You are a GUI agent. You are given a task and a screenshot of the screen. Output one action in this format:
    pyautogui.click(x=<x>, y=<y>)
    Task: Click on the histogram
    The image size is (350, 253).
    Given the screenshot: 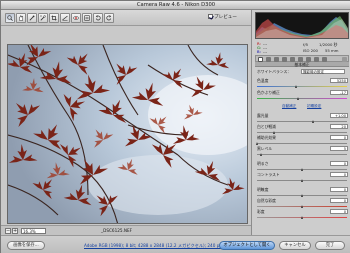 What is the action you would take?
    pyautogui.click(x=302, y=25)
    